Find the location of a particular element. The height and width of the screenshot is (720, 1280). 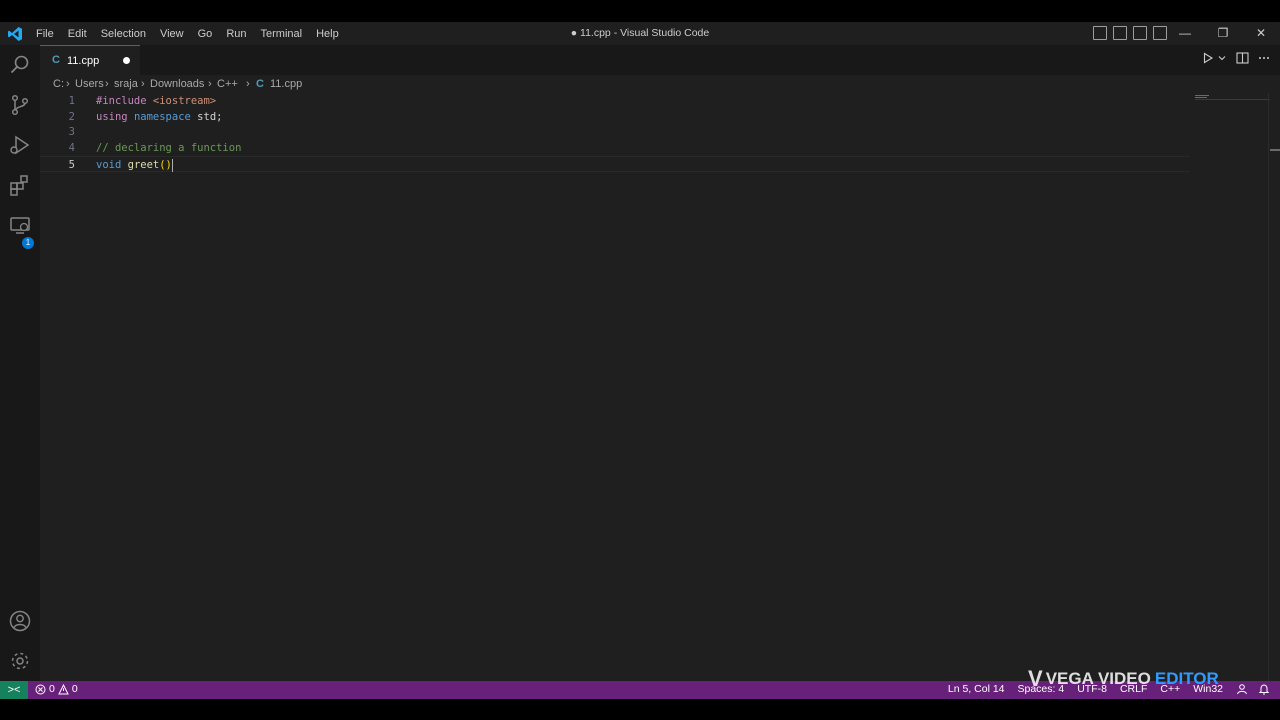

breadcrumb-users: Users is located at coordinates (89, 84).